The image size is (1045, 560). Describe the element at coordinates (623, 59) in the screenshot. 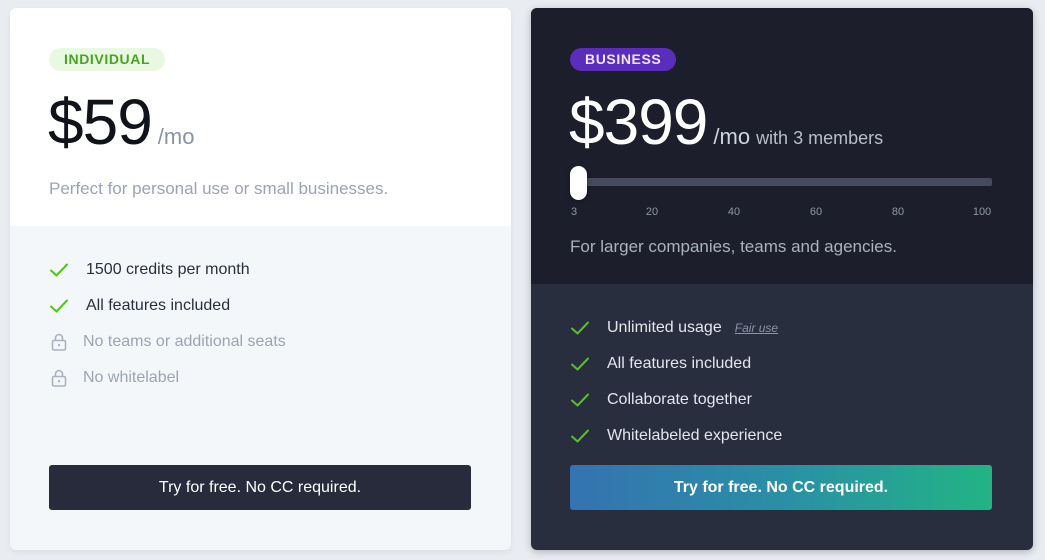

I see `business-plan-badge: BUSINESS` at that location.